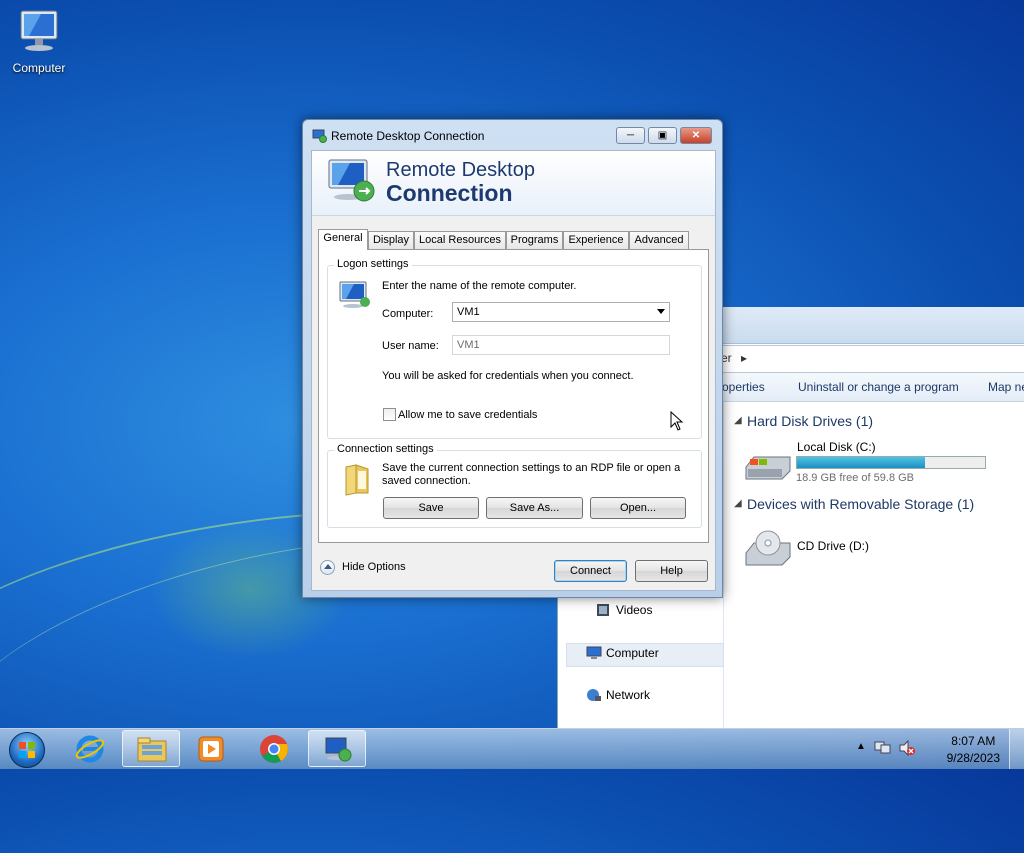 Image resolution: width=1024 pixels, height=853 pixels. I want to click on nav-item-label: Network, so click(628, 695).